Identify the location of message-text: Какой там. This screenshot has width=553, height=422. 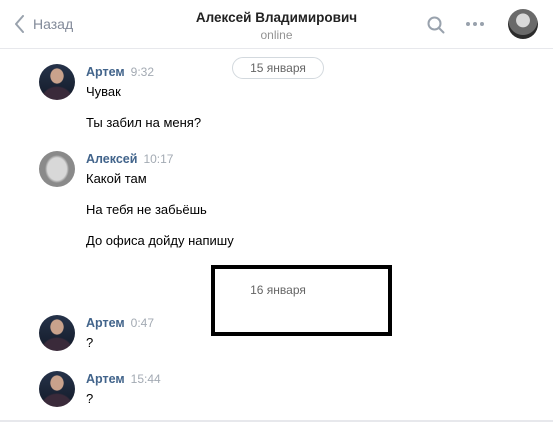
(116, 178).